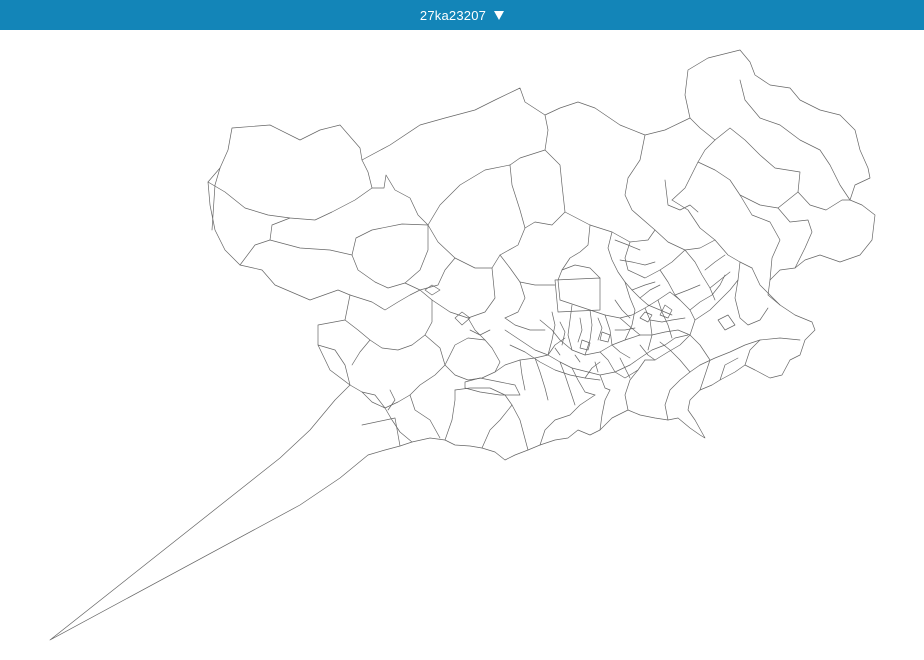 Image resolution: width=924 pixels, height=660 pixels. Describe the element at coordinates (453, 15) in the screenshot. I see `region-selector-label: 27ka23207` at that location.